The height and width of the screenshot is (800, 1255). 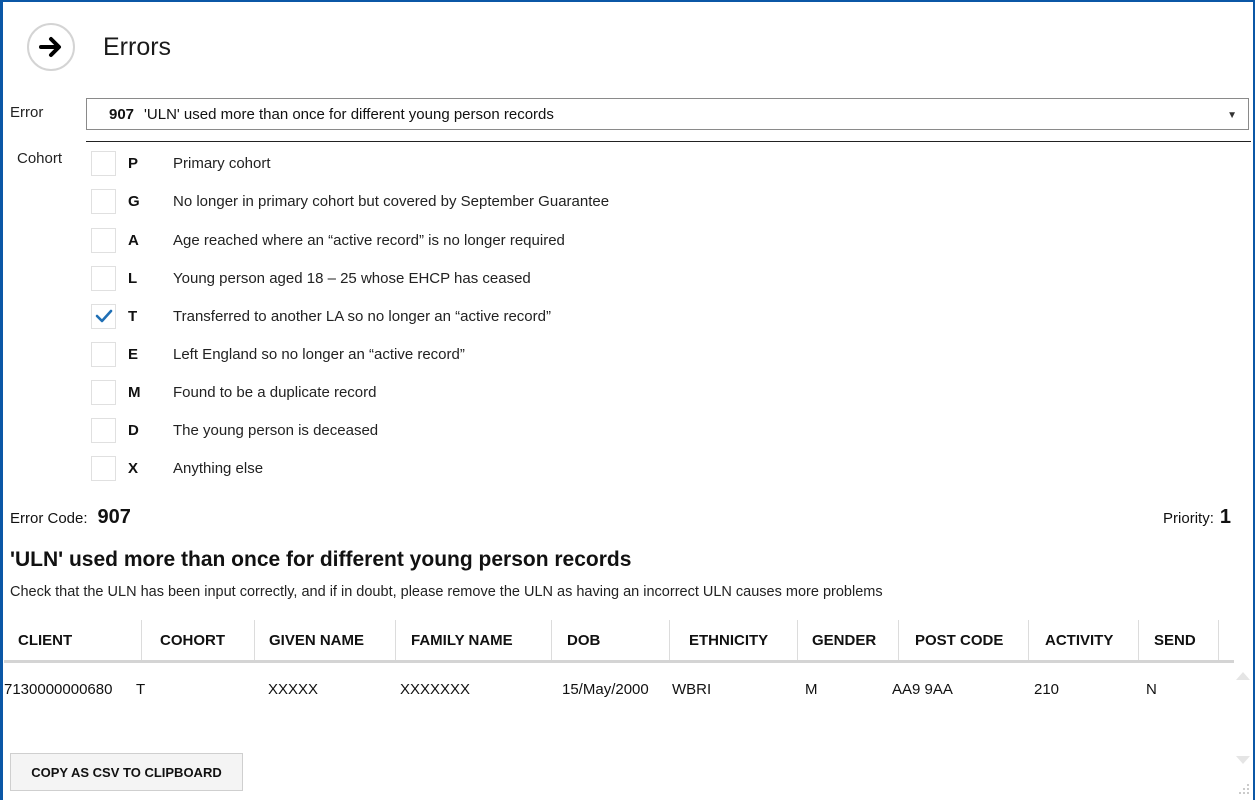 What do you see at coordinates (848, 640) in the screenshot?
I see `column-header-gender: GENDER` at bounding box center [848, 640].